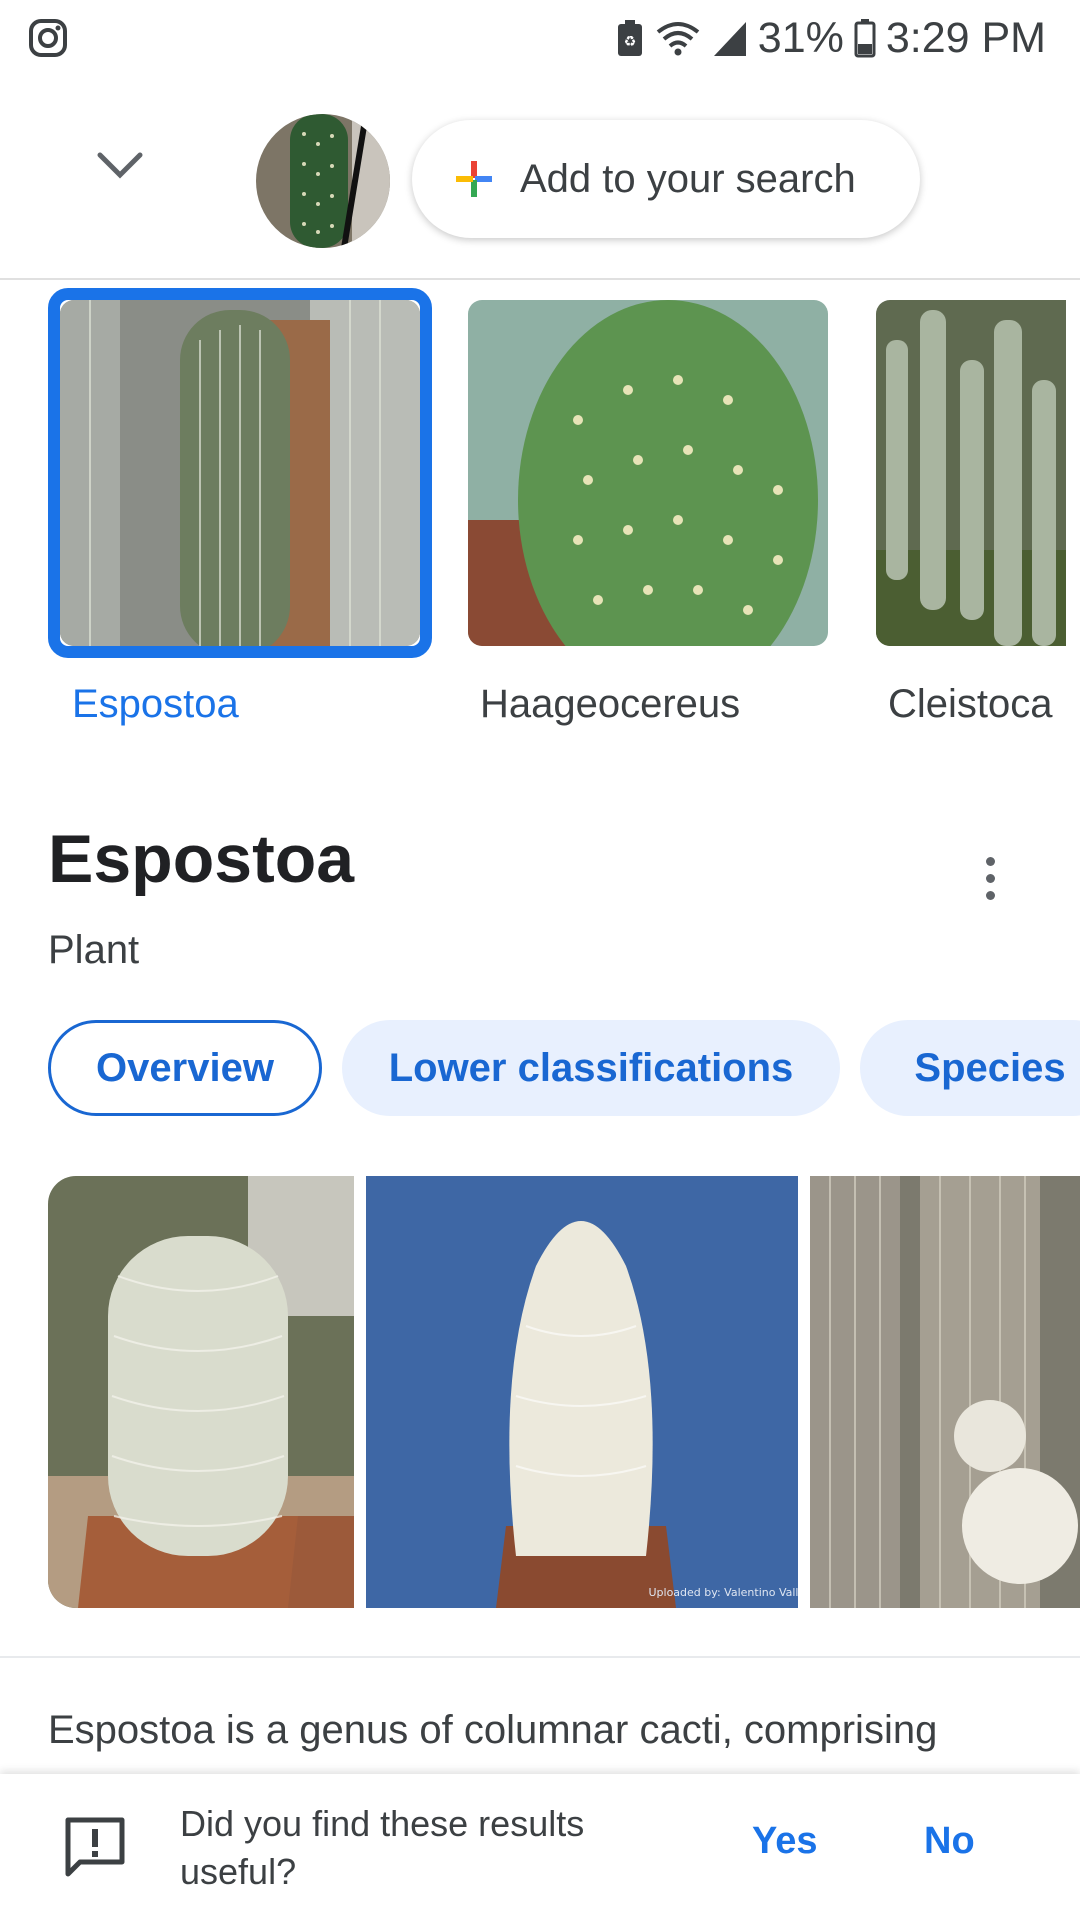 The width and height of the screenshot is (1080, 1920). I want to click on feedback-no-button: No, so click(949, 1841).